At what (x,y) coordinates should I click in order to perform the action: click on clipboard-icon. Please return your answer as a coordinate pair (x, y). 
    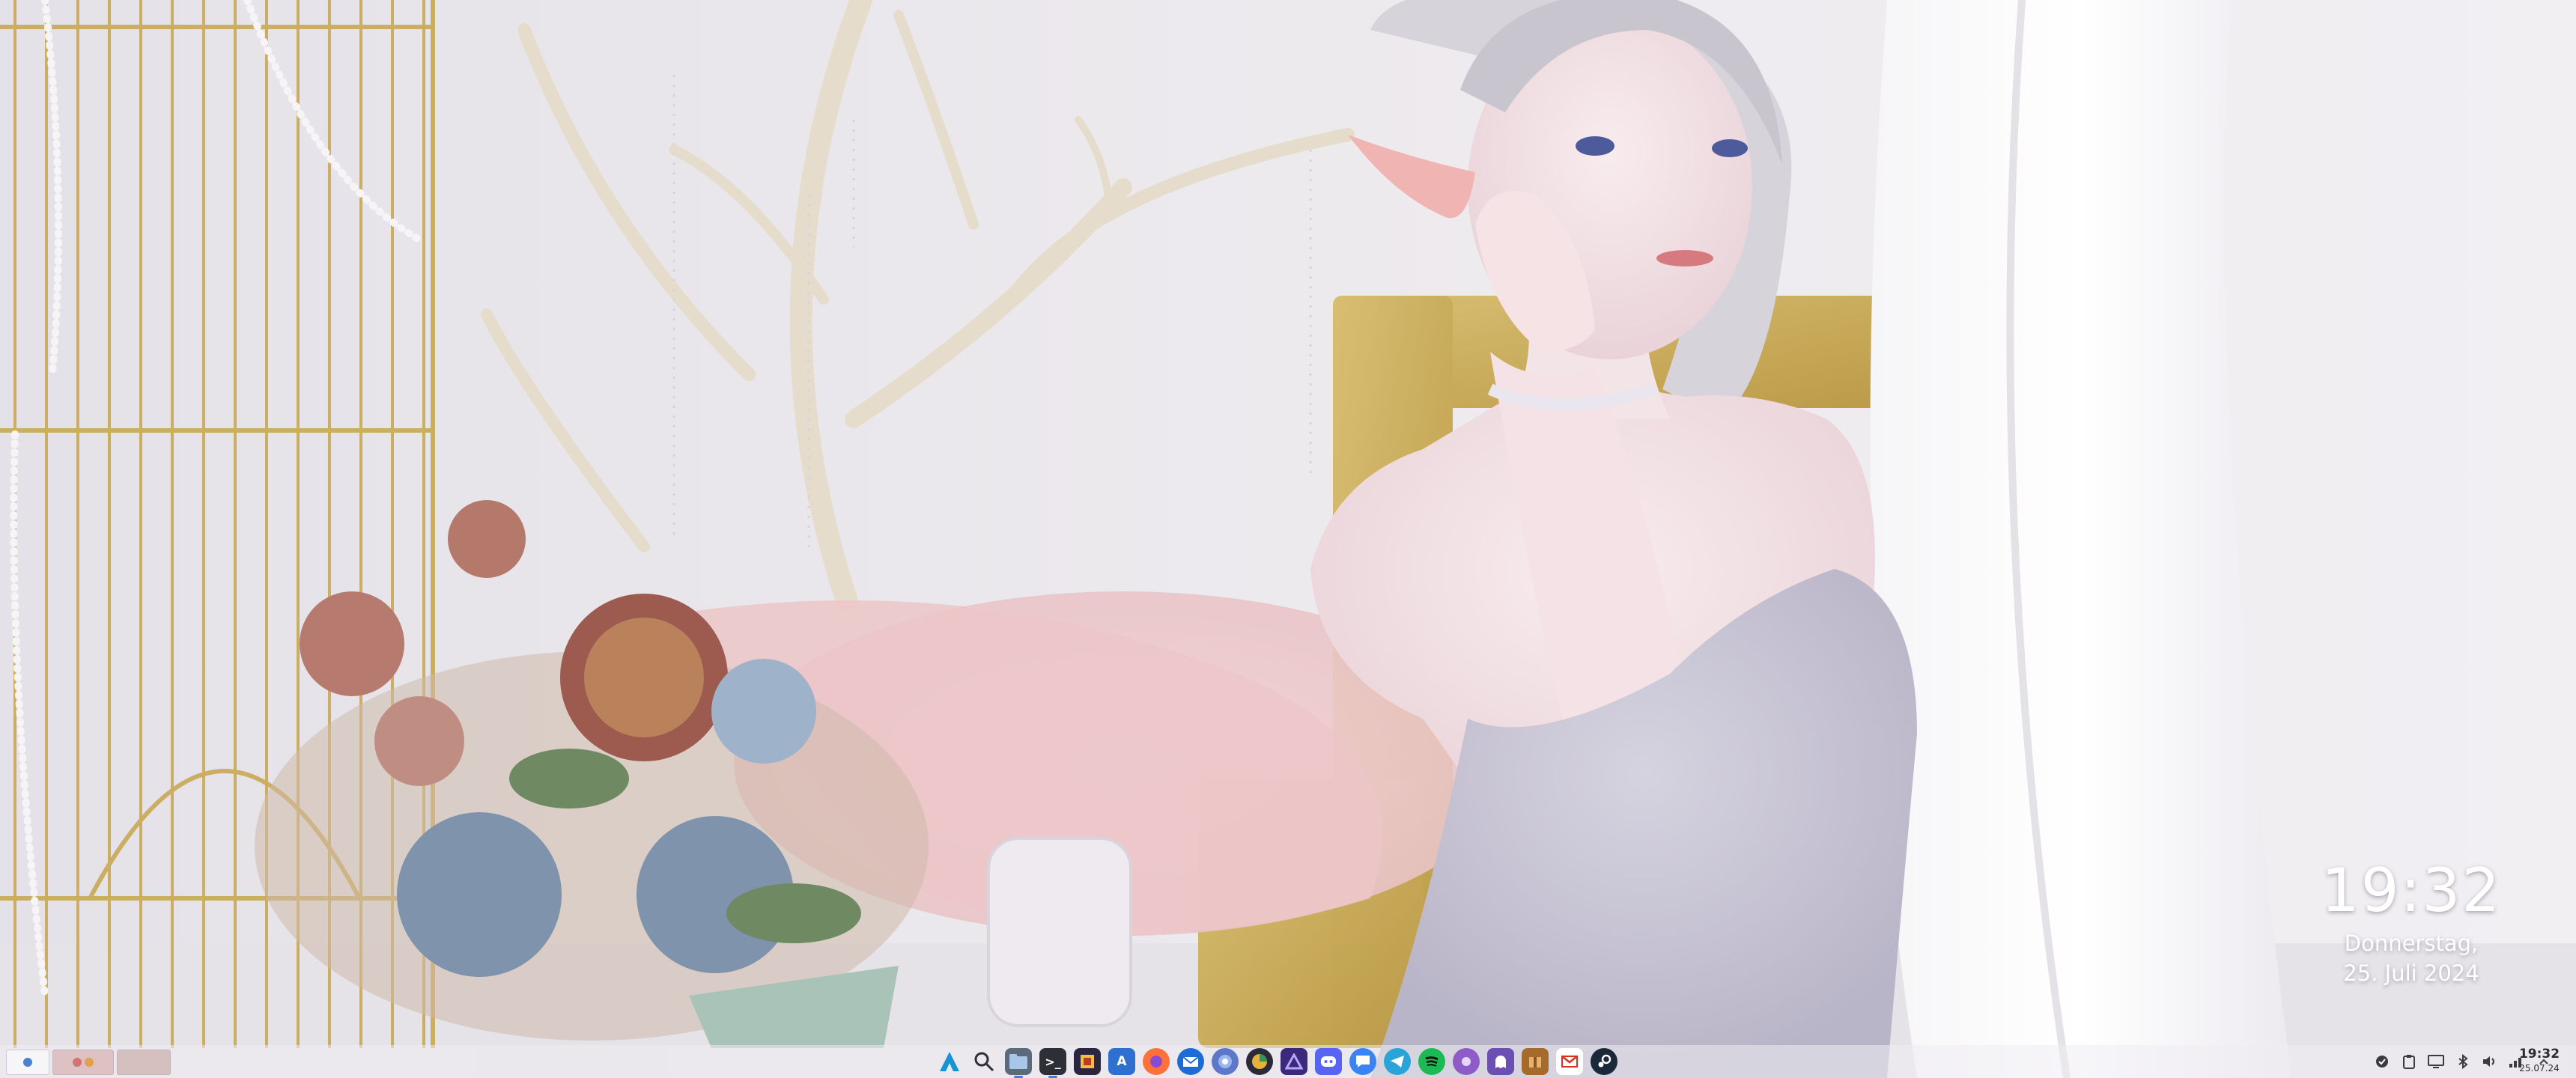
    Looking at the image, I should click on (2409, 1061).